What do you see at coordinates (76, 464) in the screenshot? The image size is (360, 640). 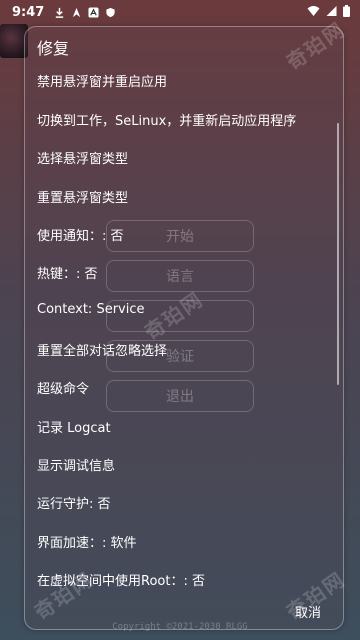 I see `menu-item-debug-info: 显示调试信息` at bounding box center [76, 464].